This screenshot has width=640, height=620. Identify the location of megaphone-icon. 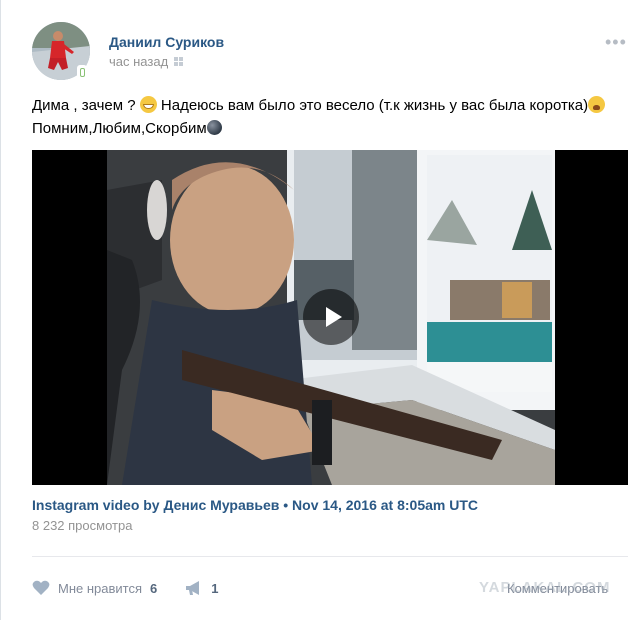
(193, 588).